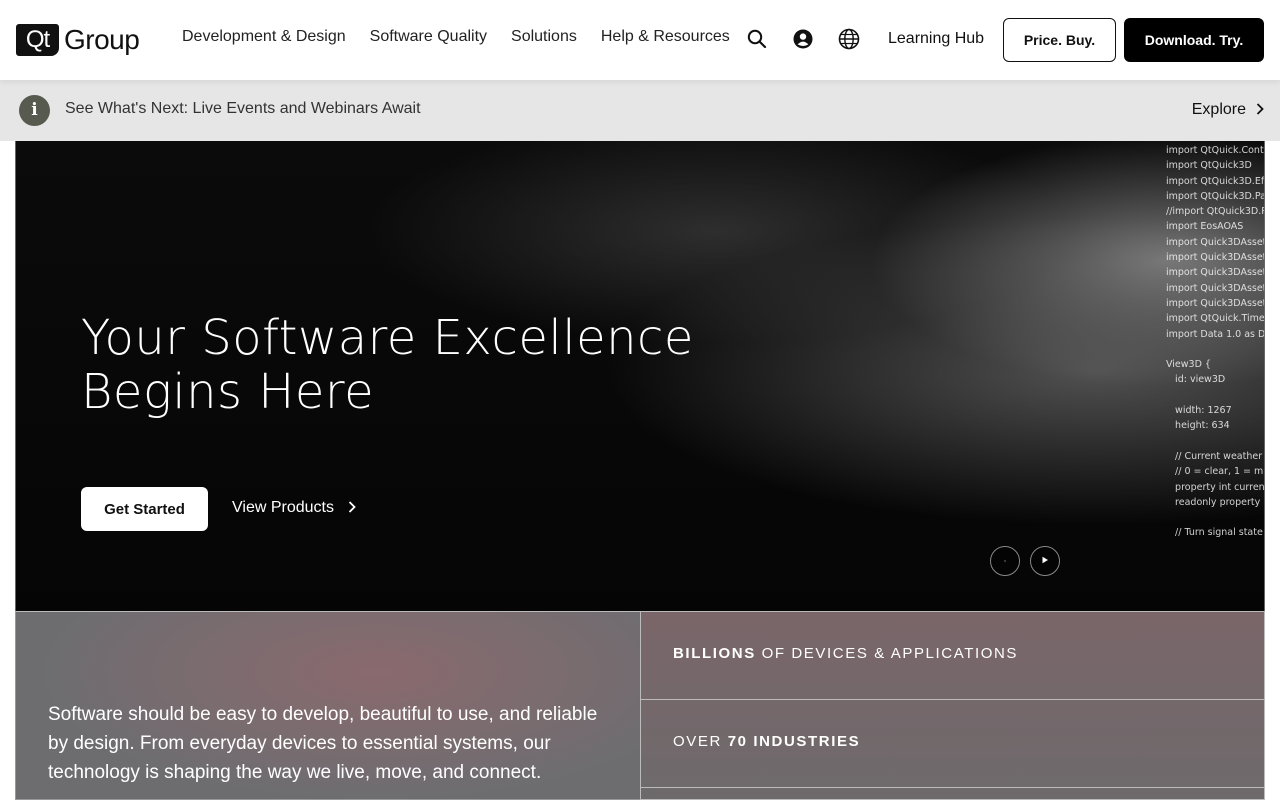  Describe the element at coordinates (1194, 40) in the screenshot. I see `download-try-button: Download. Try.` at that location.